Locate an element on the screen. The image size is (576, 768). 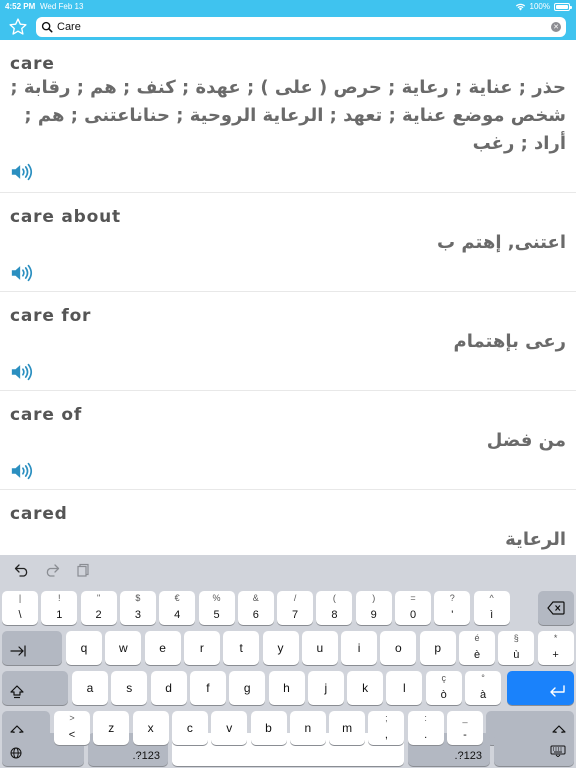
list-item: care for رعى بإهتمام is located at coordinates (288, 341).